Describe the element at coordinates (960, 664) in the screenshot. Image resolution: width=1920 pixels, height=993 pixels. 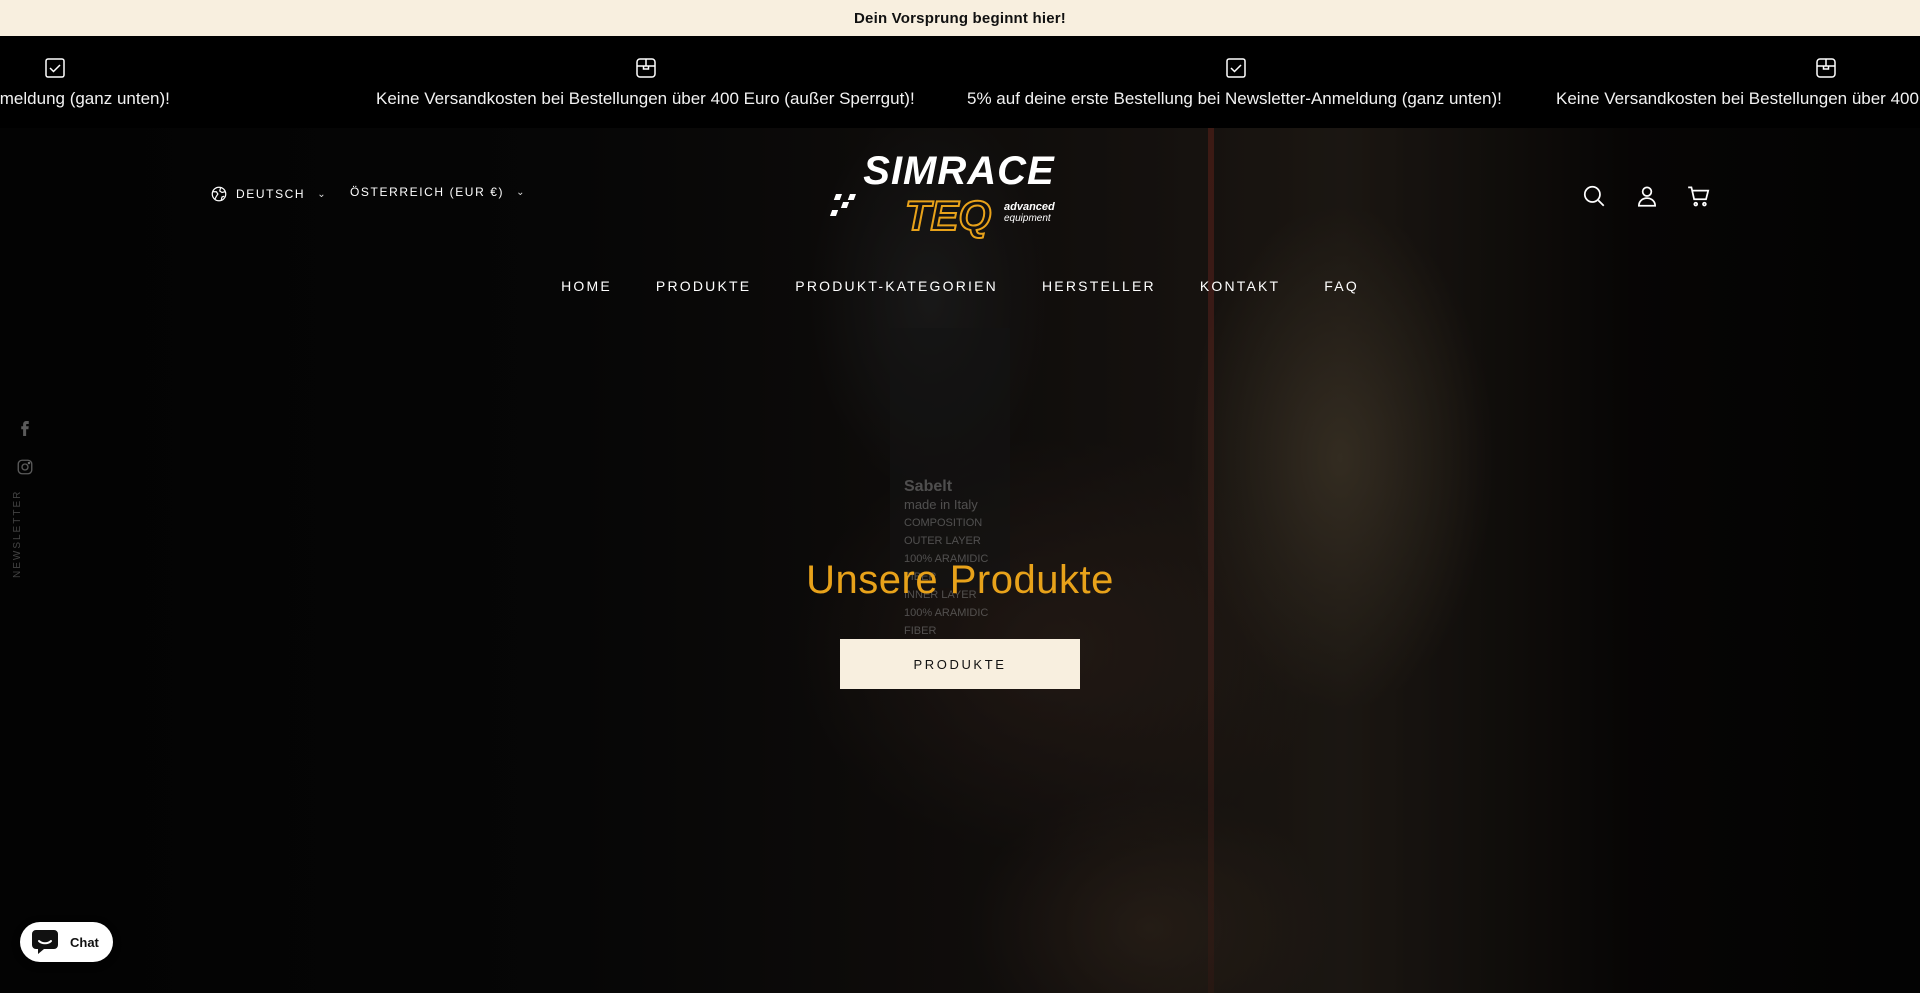
I see `produkte-button: PRODUKTE` at that location.